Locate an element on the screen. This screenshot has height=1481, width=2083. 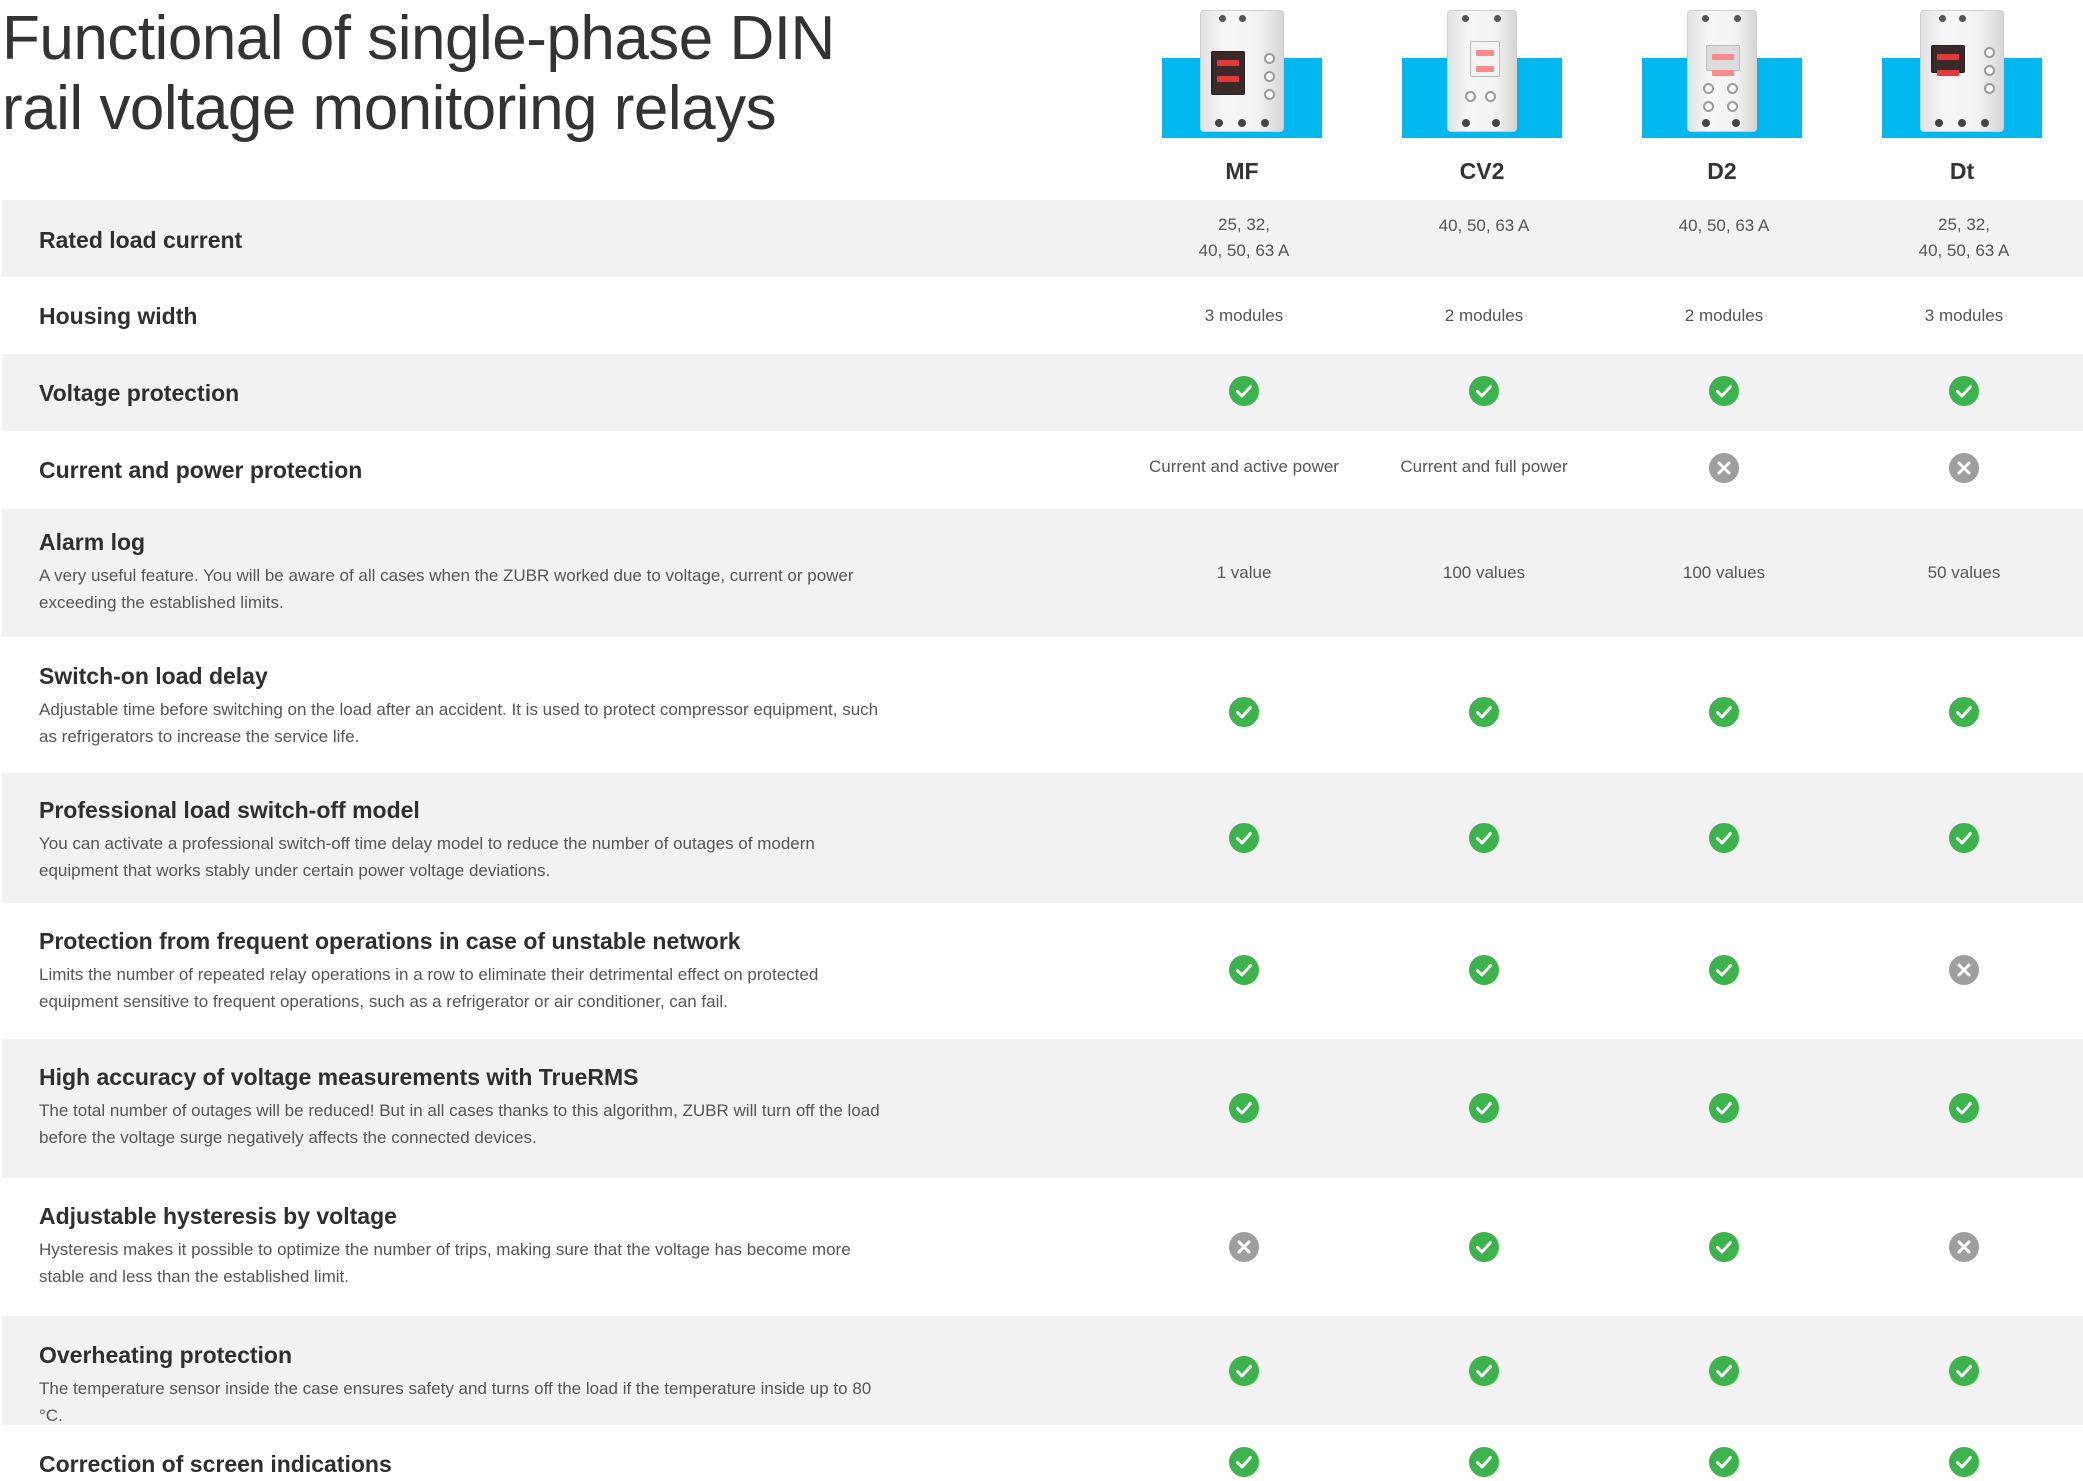
product-name: Dt is located at coordinates (1962, 171).